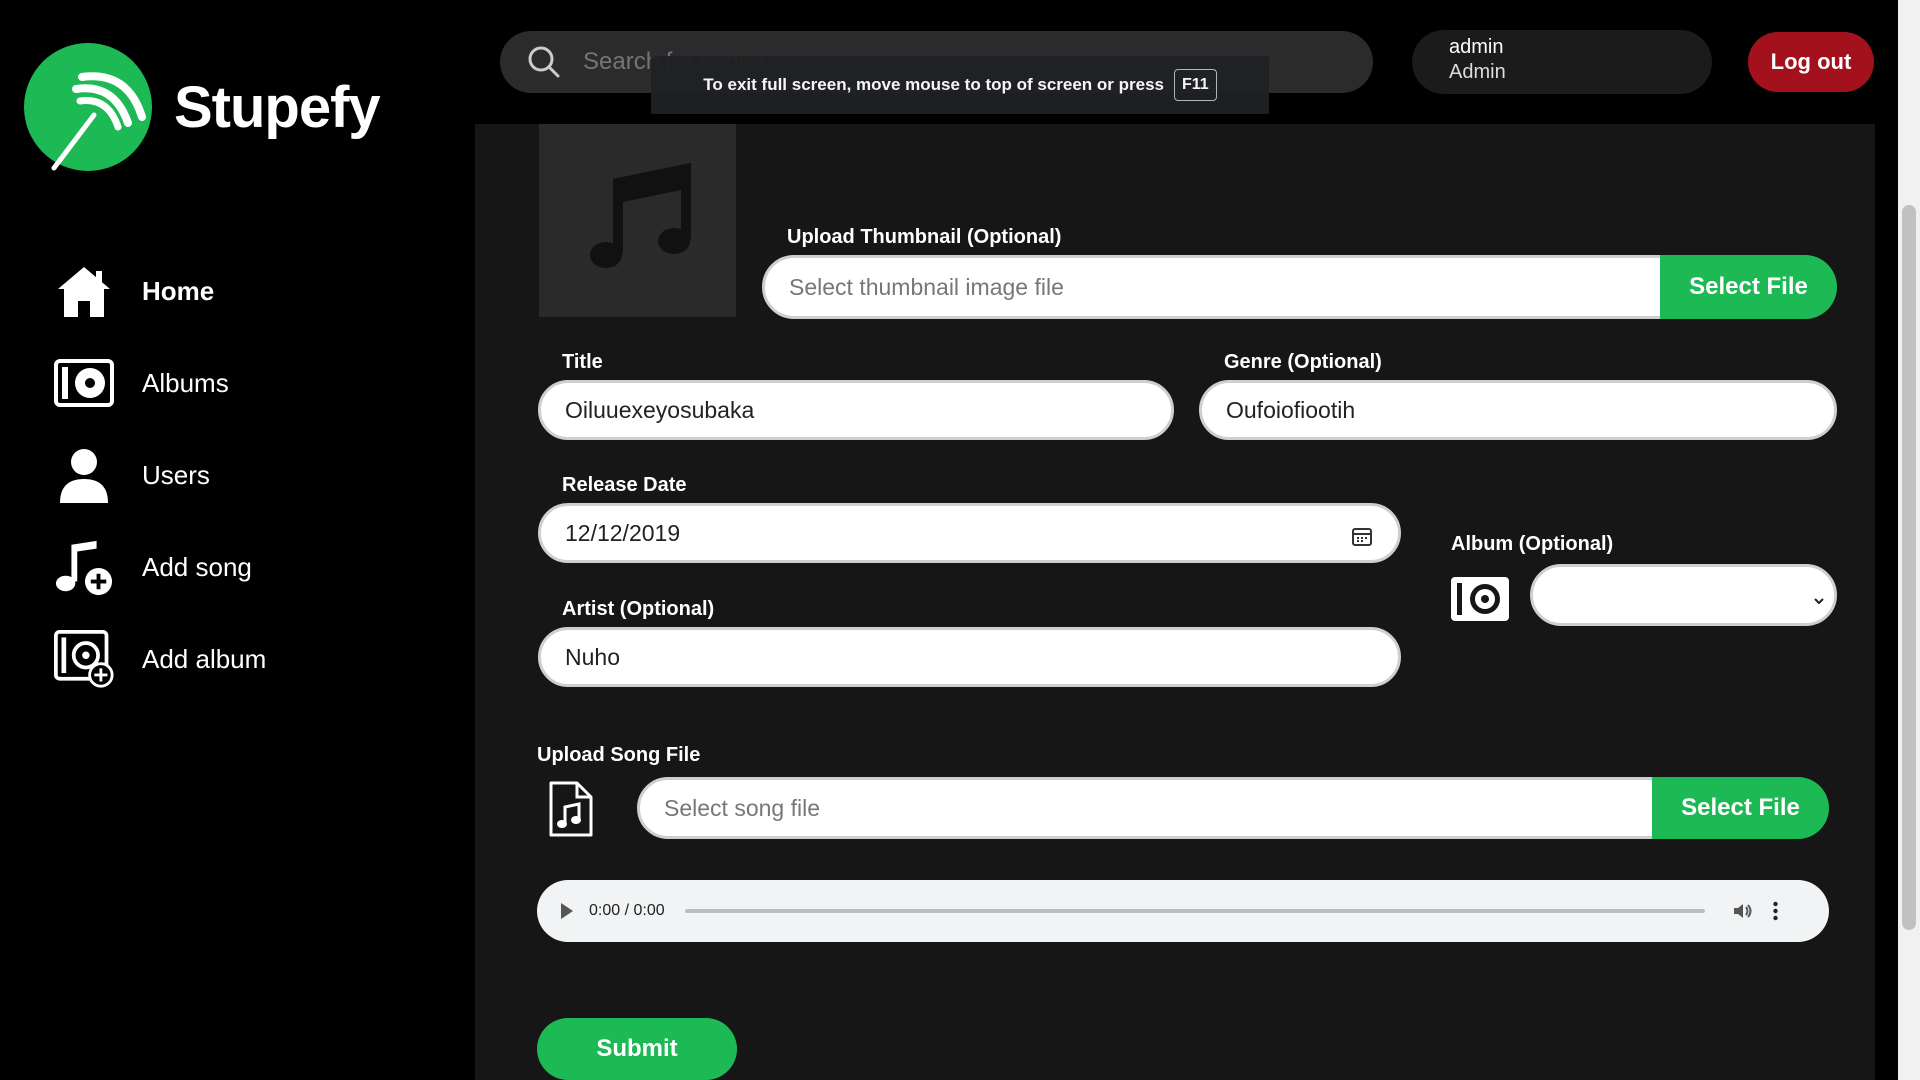  Describe the element at coordinates (582, 362) in the screenshot. I see `title-label: Title` at that location.